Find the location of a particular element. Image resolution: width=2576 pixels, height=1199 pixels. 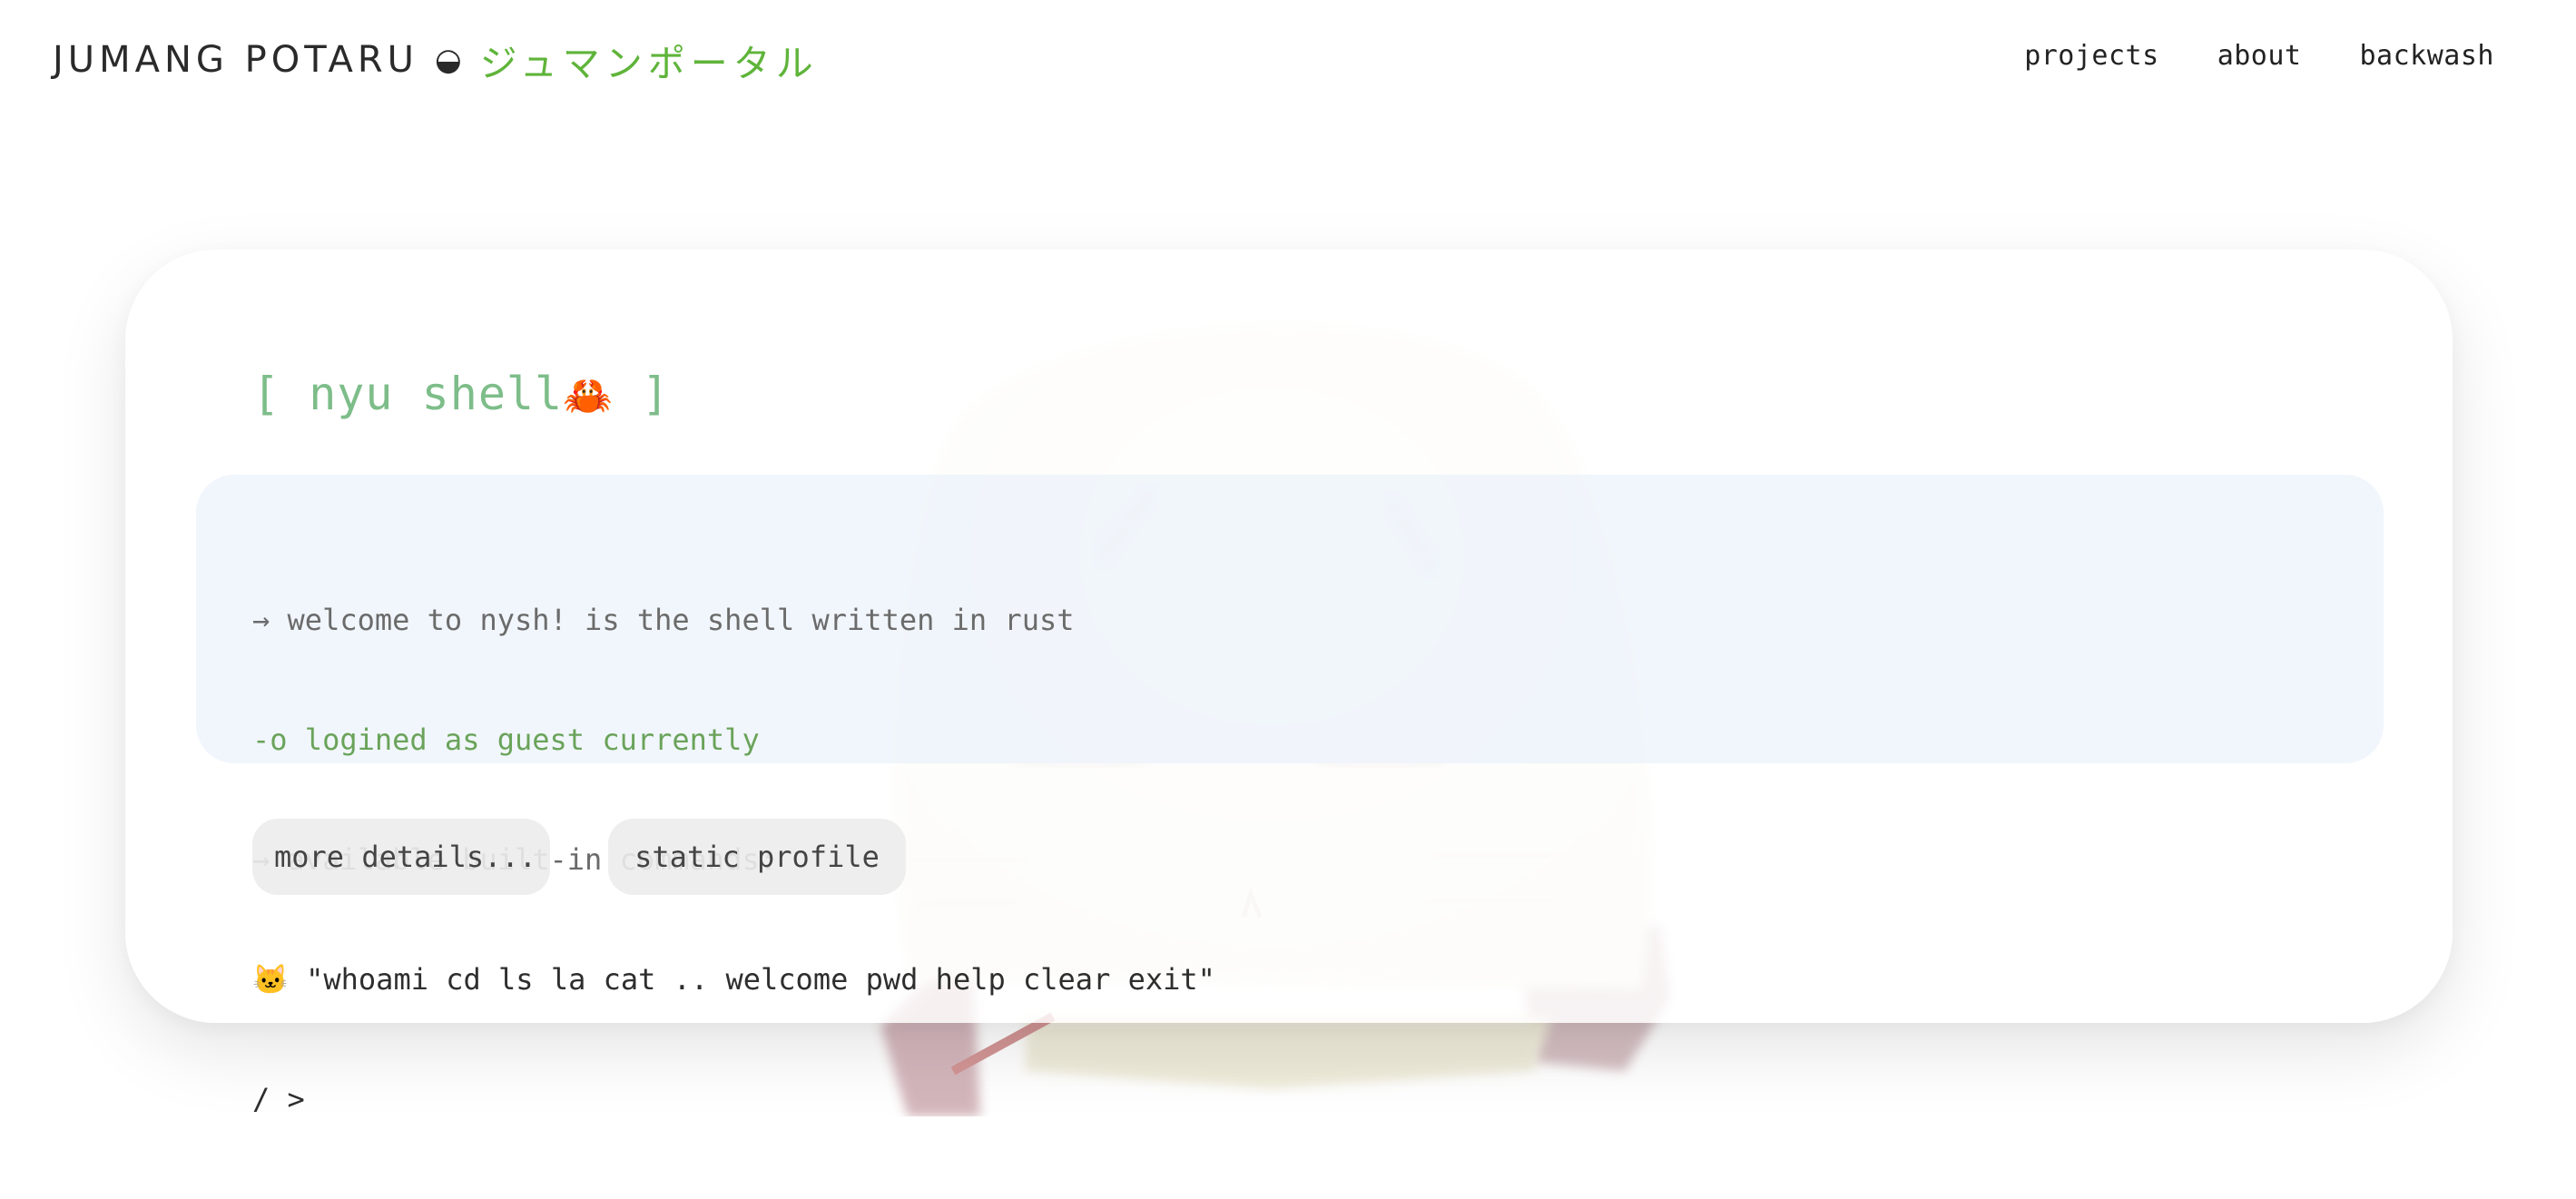

yin-yang-icon: ◒ is located at coordinates (448, 60).